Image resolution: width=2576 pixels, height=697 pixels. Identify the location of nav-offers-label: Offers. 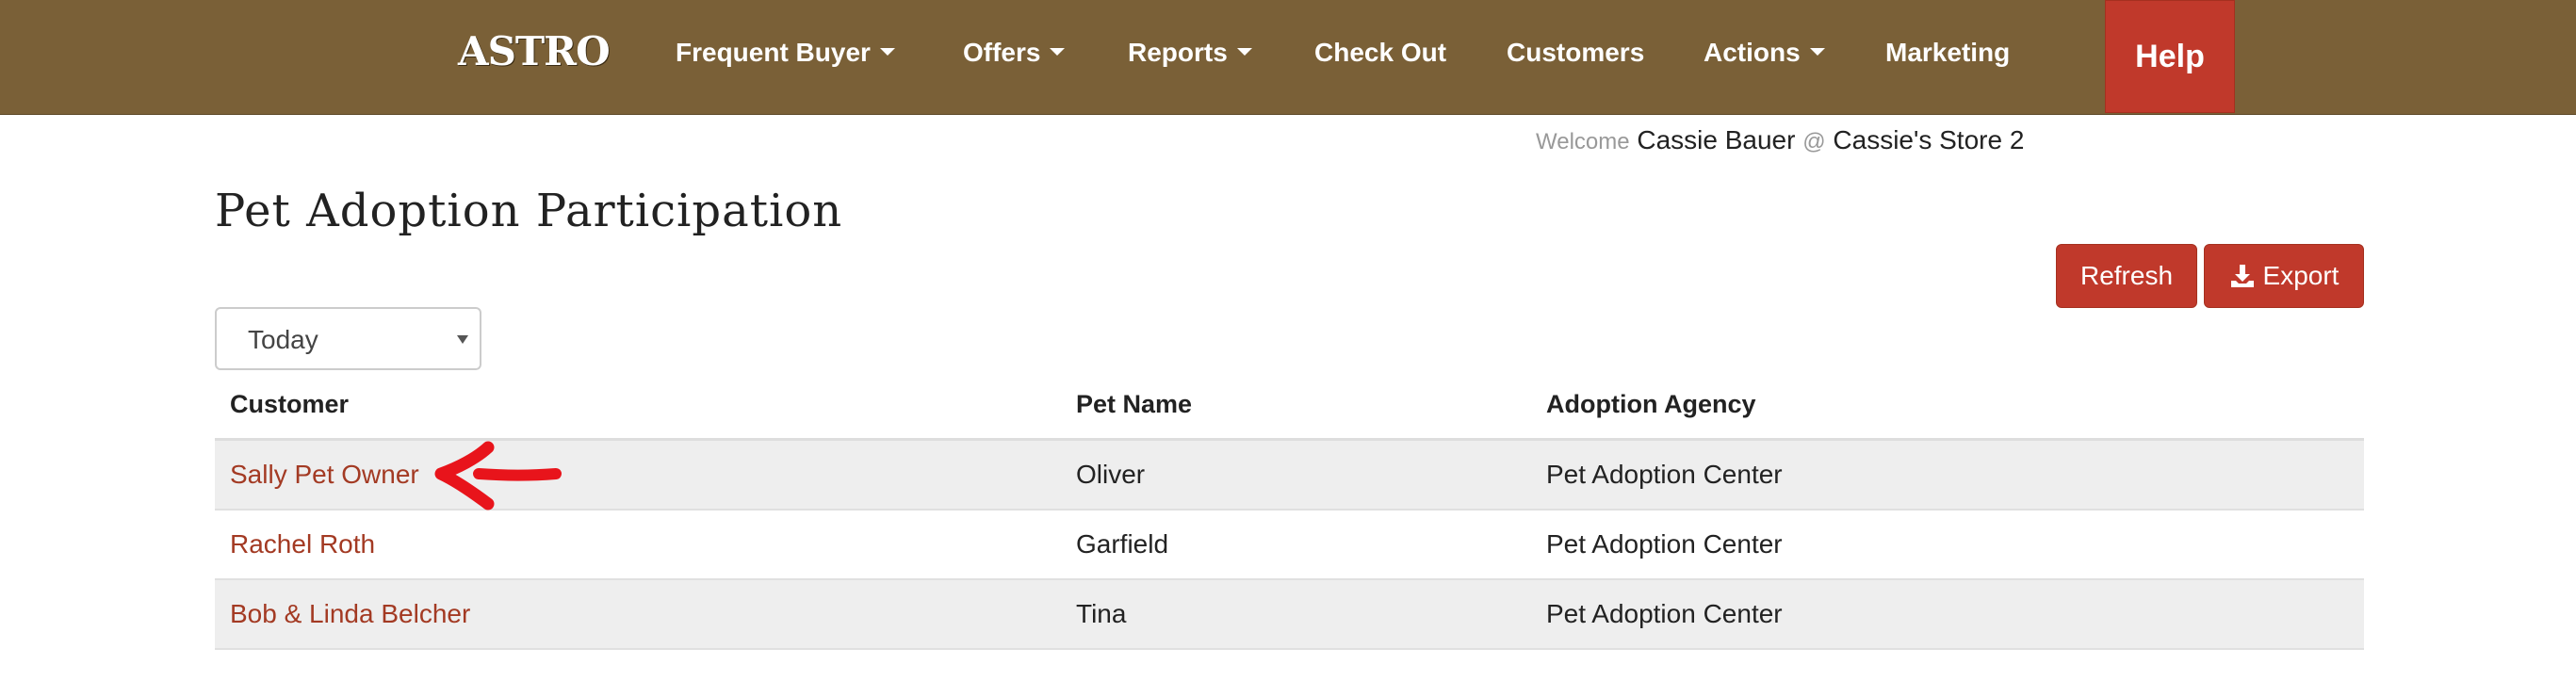
(1002, 53).